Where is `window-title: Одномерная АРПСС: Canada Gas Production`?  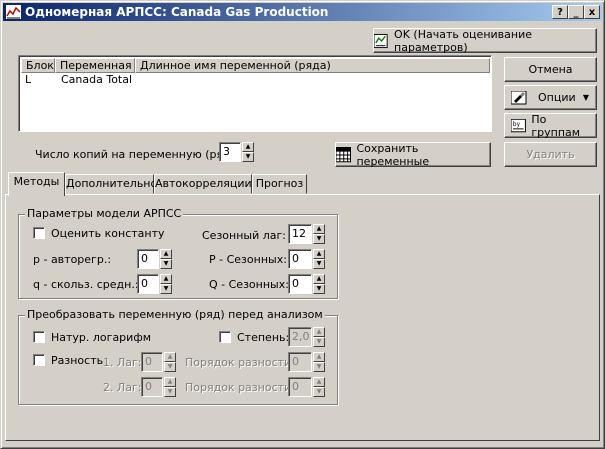 window-title: Одномерная АРПСС: Canada Gas Production is located at coordinates (177, 12).